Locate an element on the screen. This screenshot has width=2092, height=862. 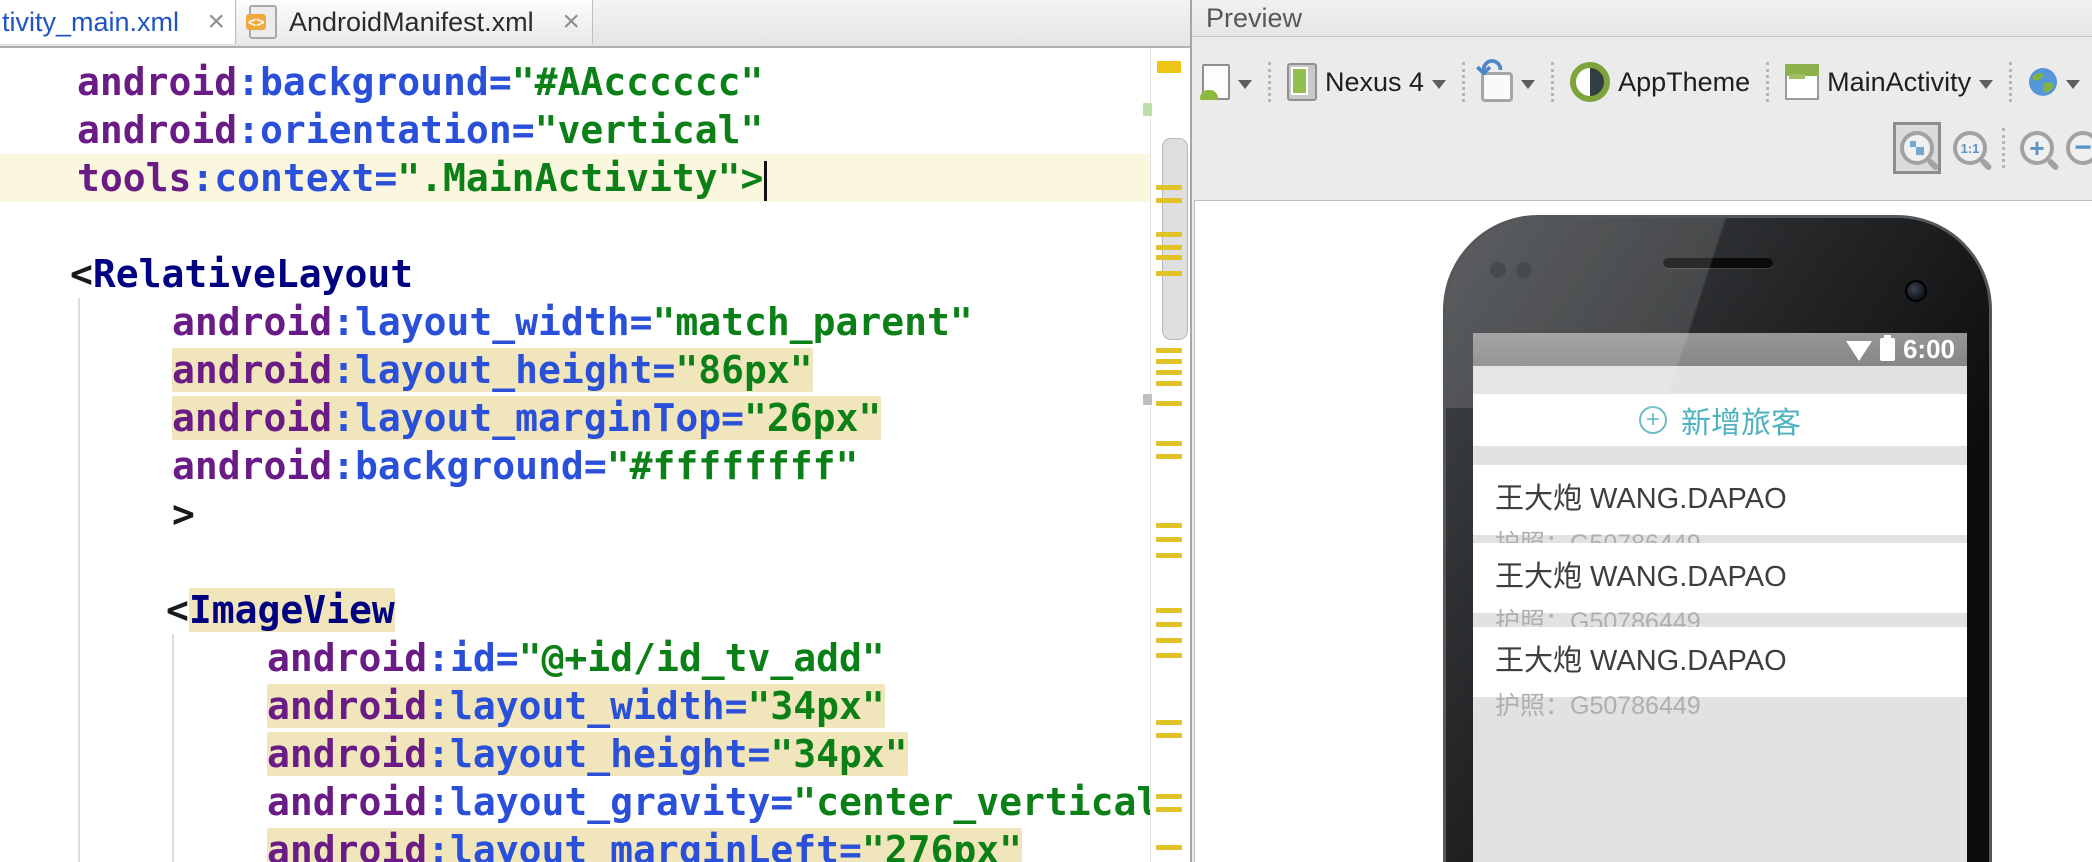
preview-toolbar: Nexus 4 AppTheme MainActivity is located at coordinates (1646, 79).